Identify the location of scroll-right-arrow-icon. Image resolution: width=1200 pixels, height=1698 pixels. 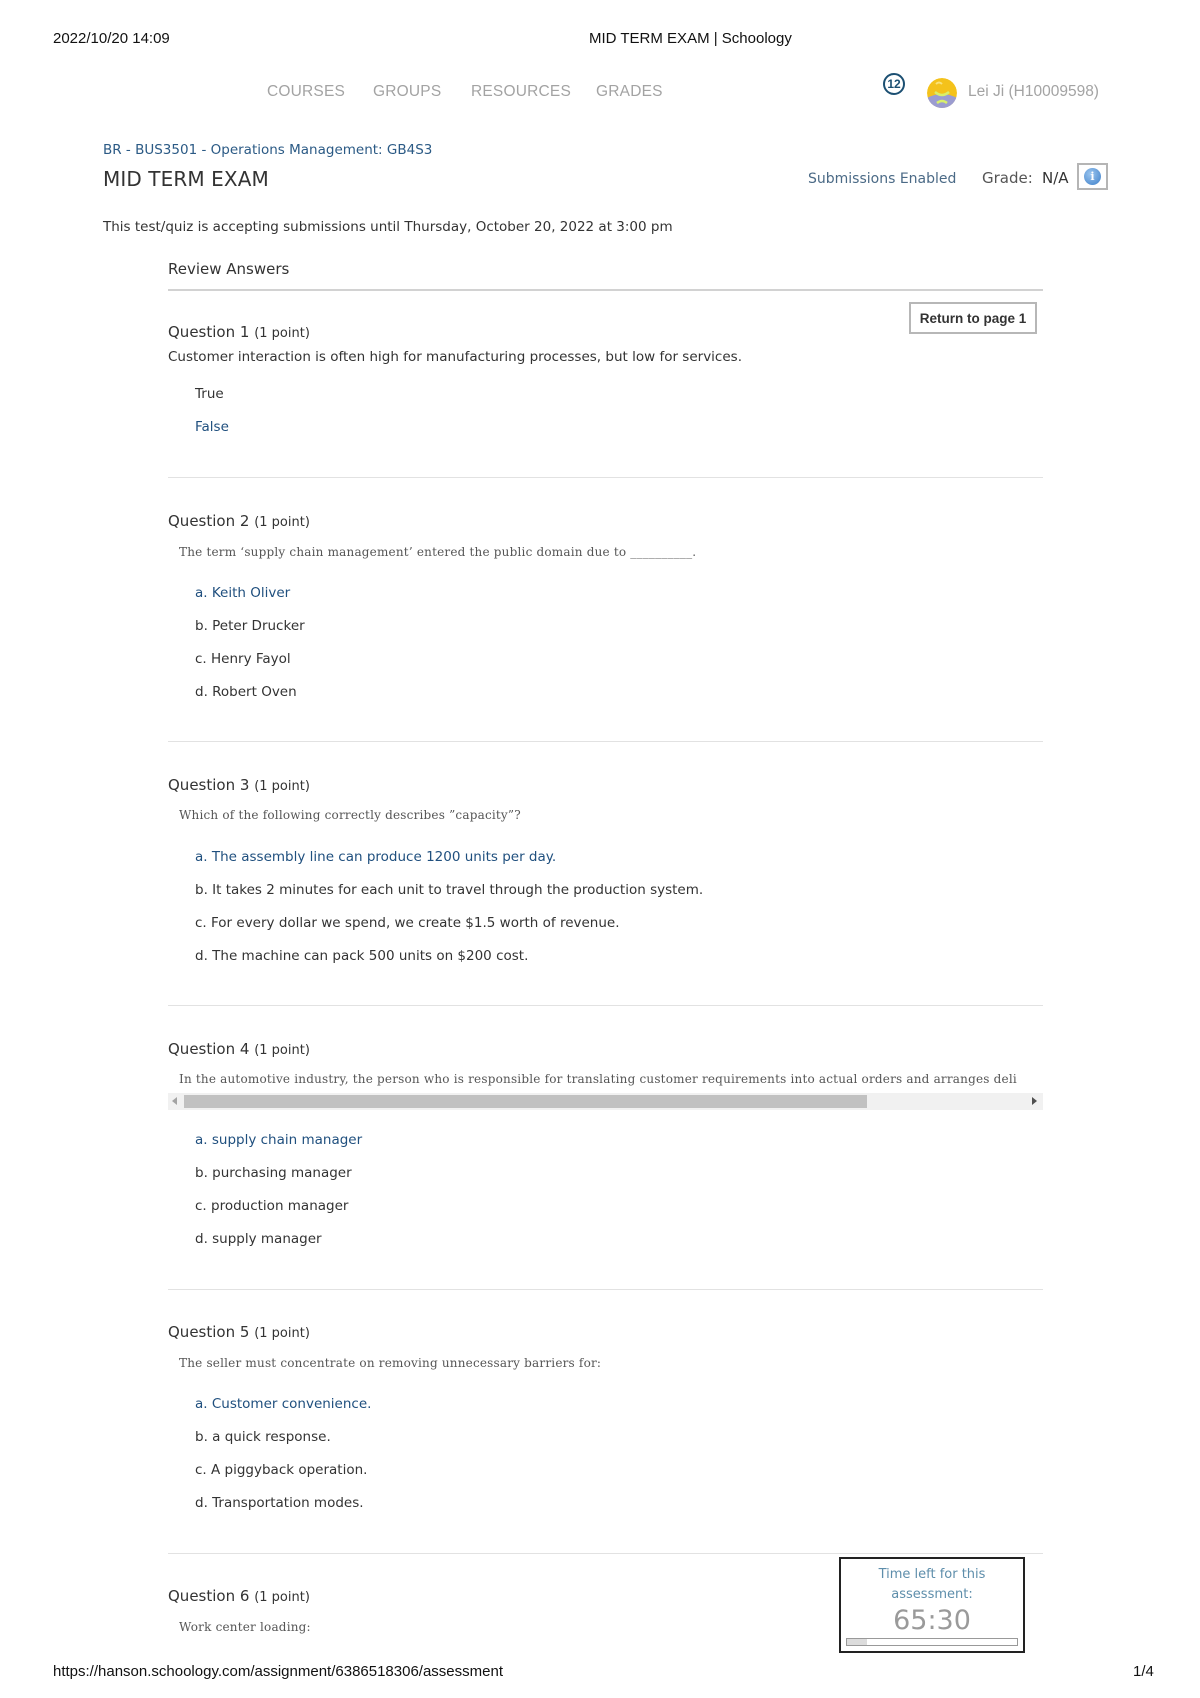
(1034, 1101).